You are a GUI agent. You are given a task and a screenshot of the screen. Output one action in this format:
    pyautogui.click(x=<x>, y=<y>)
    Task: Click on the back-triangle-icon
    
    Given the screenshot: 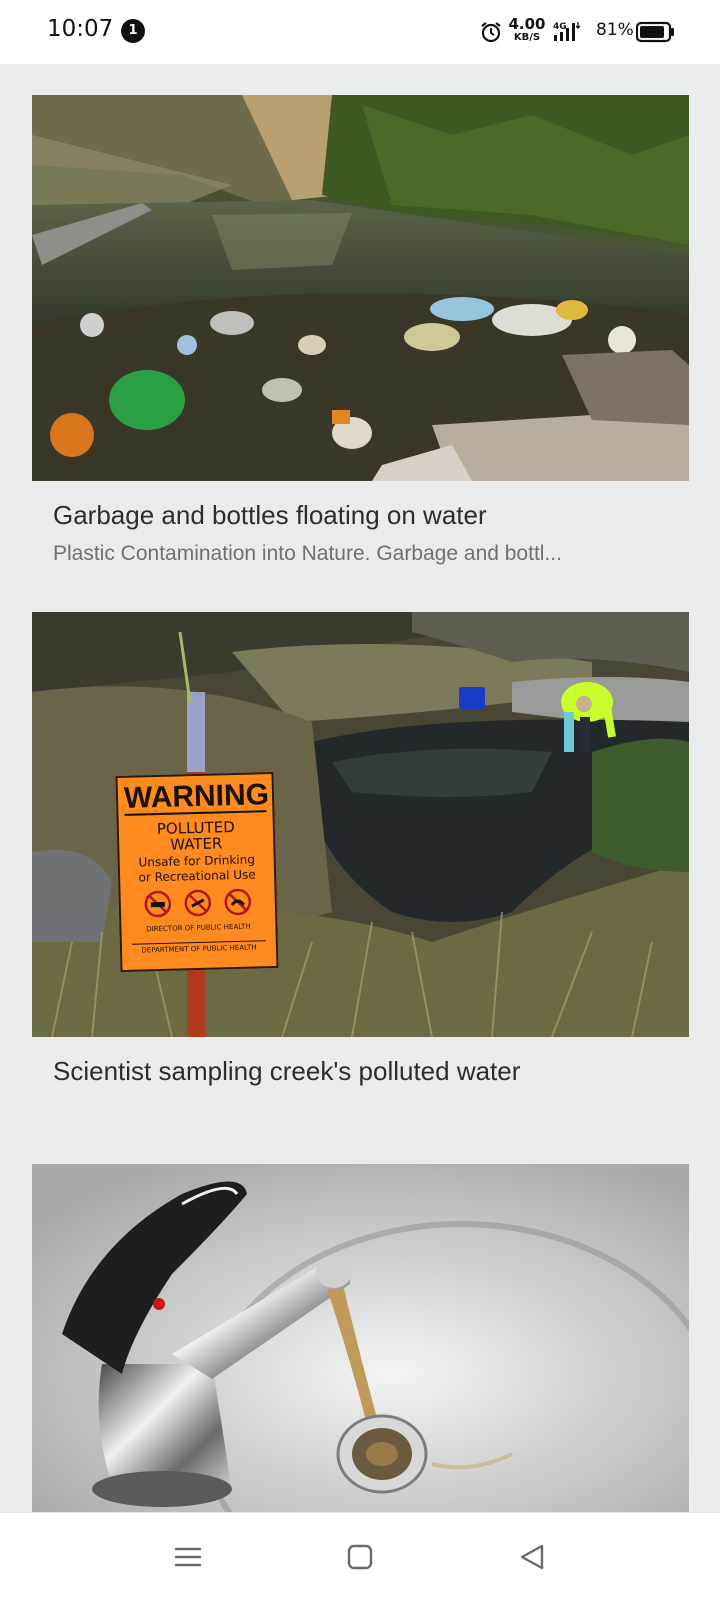 What is the action you would take?
    pyautogui.click(x=532, y=1557)
    